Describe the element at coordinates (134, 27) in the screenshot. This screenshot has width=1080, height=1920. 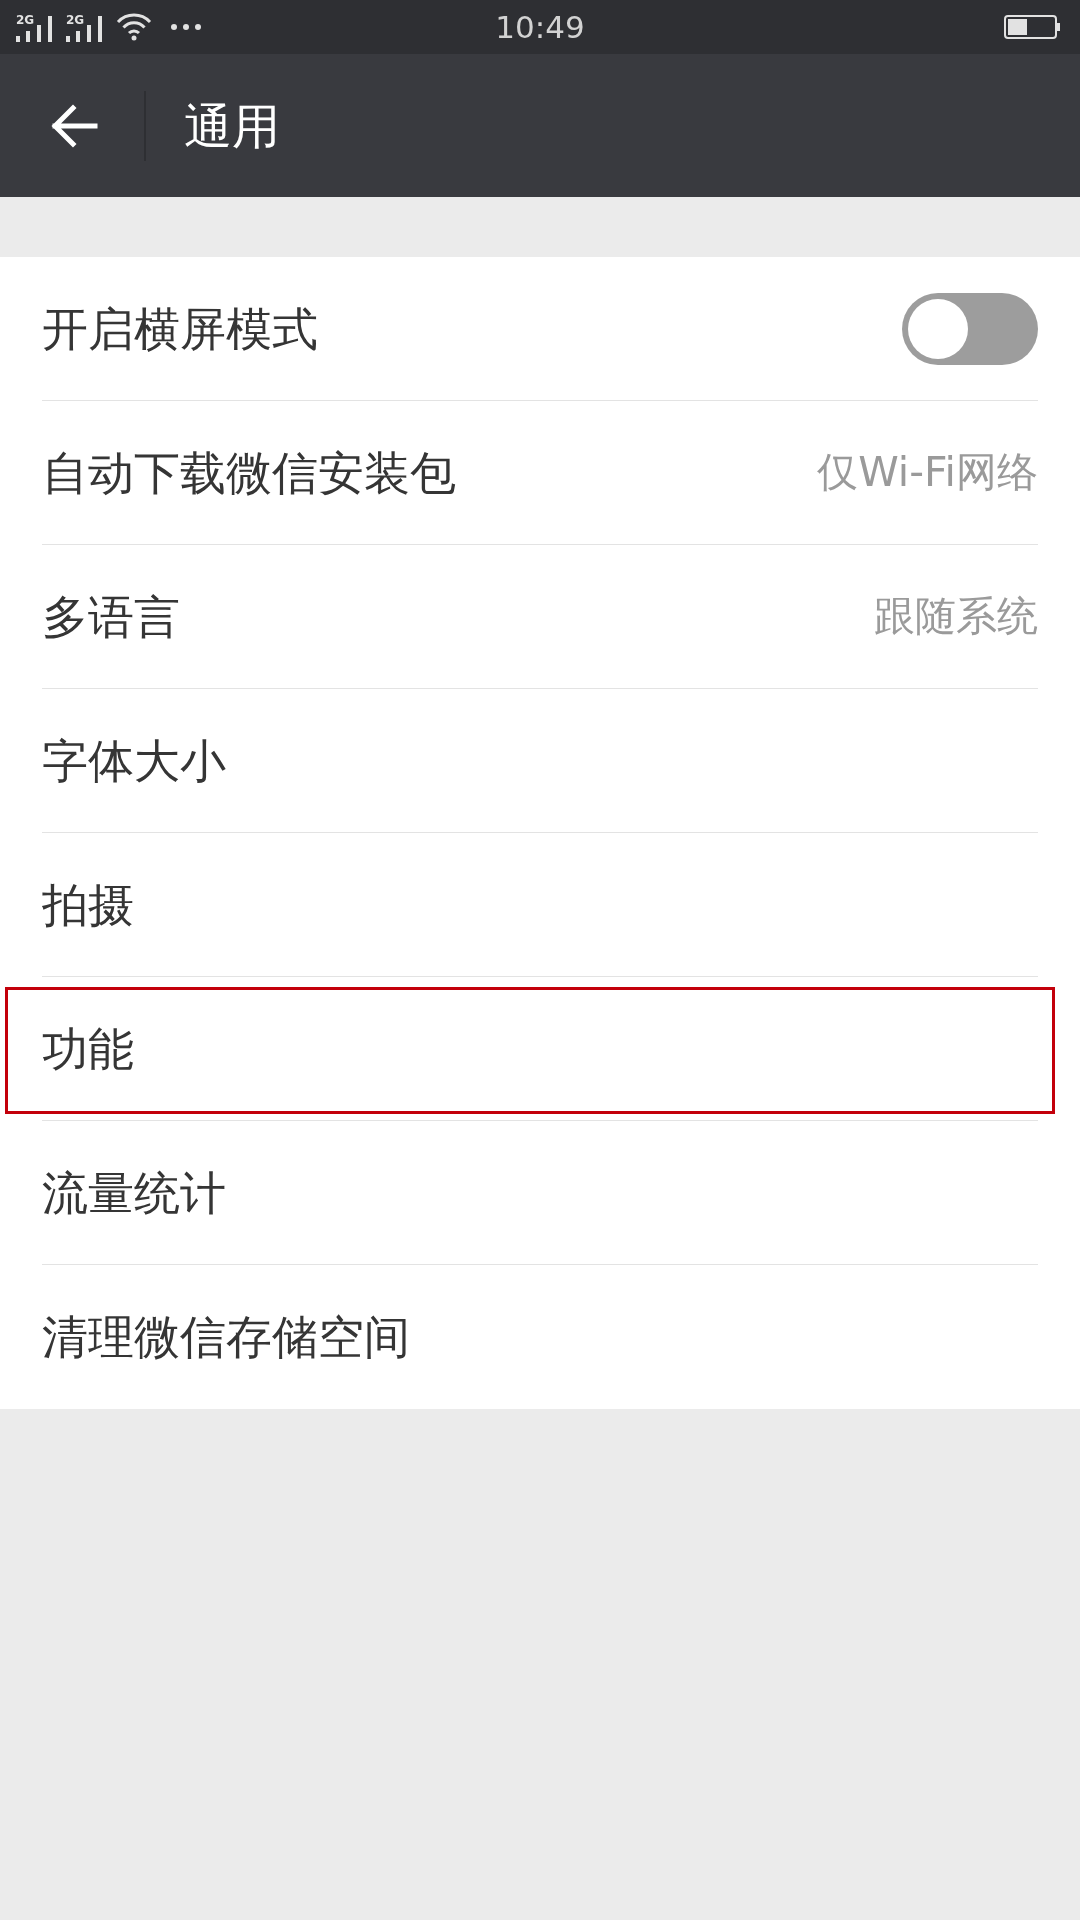
I see `wifi-icon` at that location.